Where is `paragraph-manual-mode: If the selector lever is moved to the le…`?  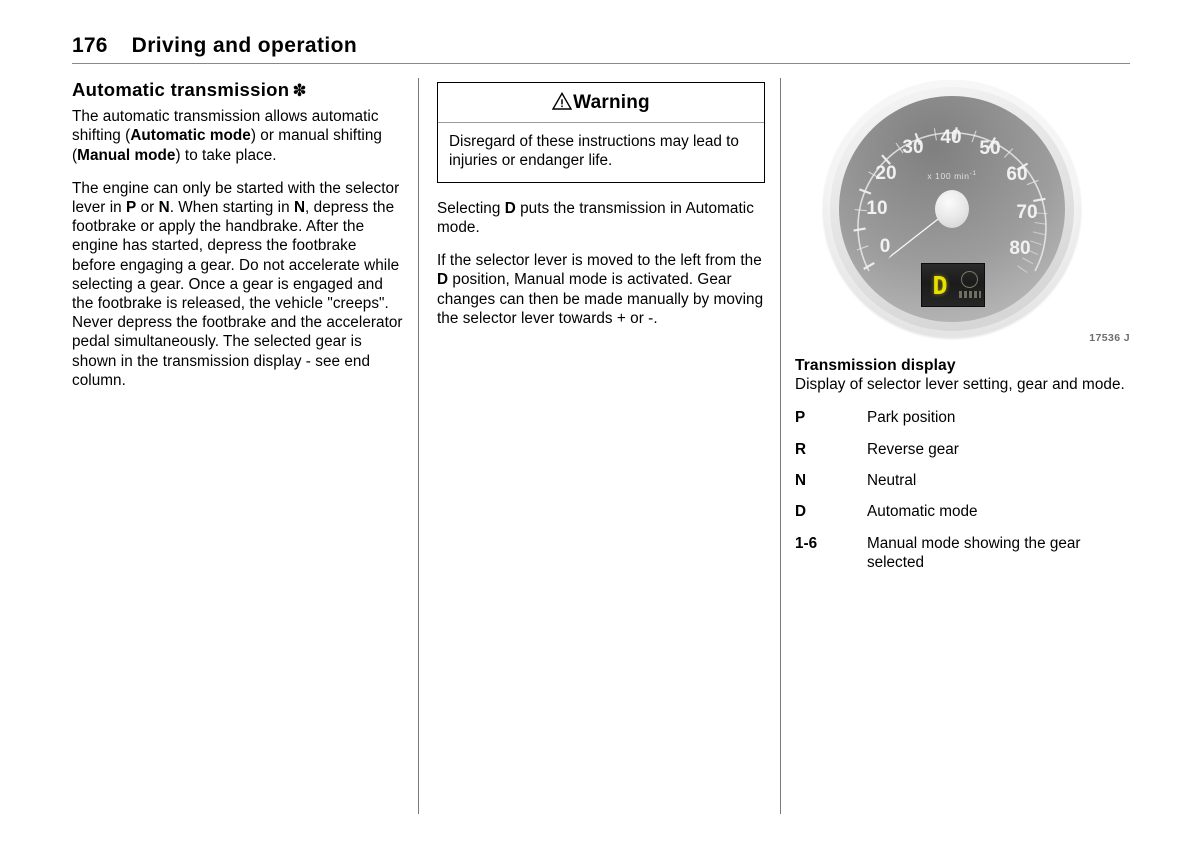 paragraph-manual-mode: If the selector lever is moved to the le… is located at coordinates (600, 289).